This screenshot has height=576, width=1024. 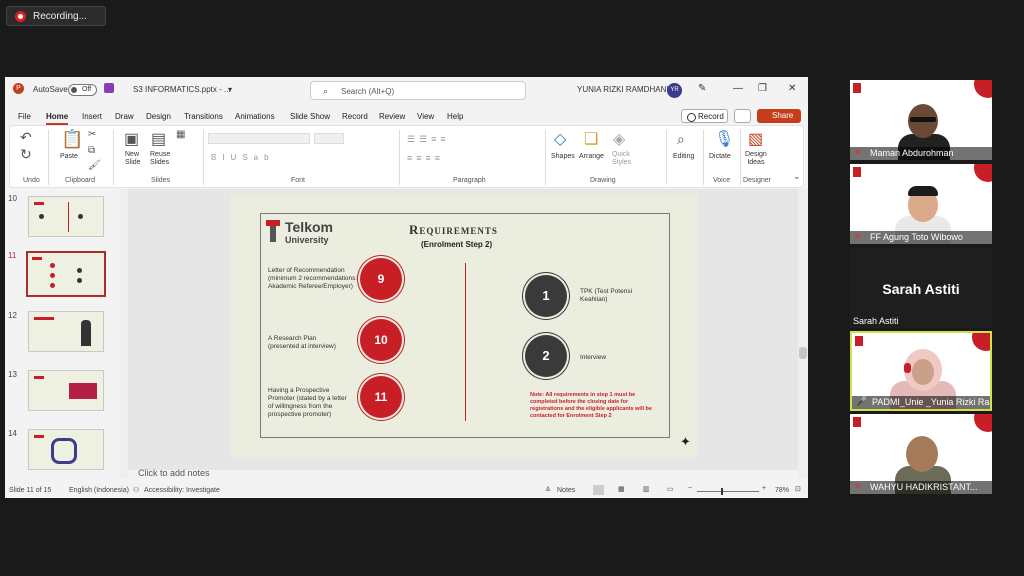 I want to click on align-buttons: ≡≡≡≡, so click(x=425, y=158).